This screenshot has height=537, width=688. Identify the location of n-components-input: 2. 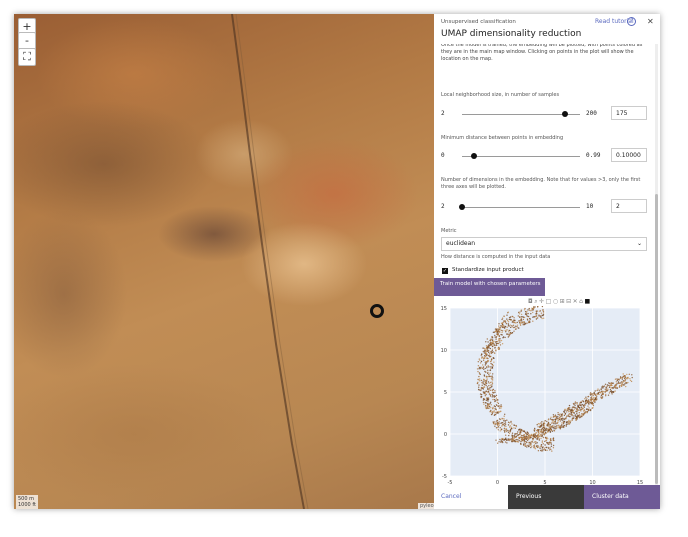
(629, 206).